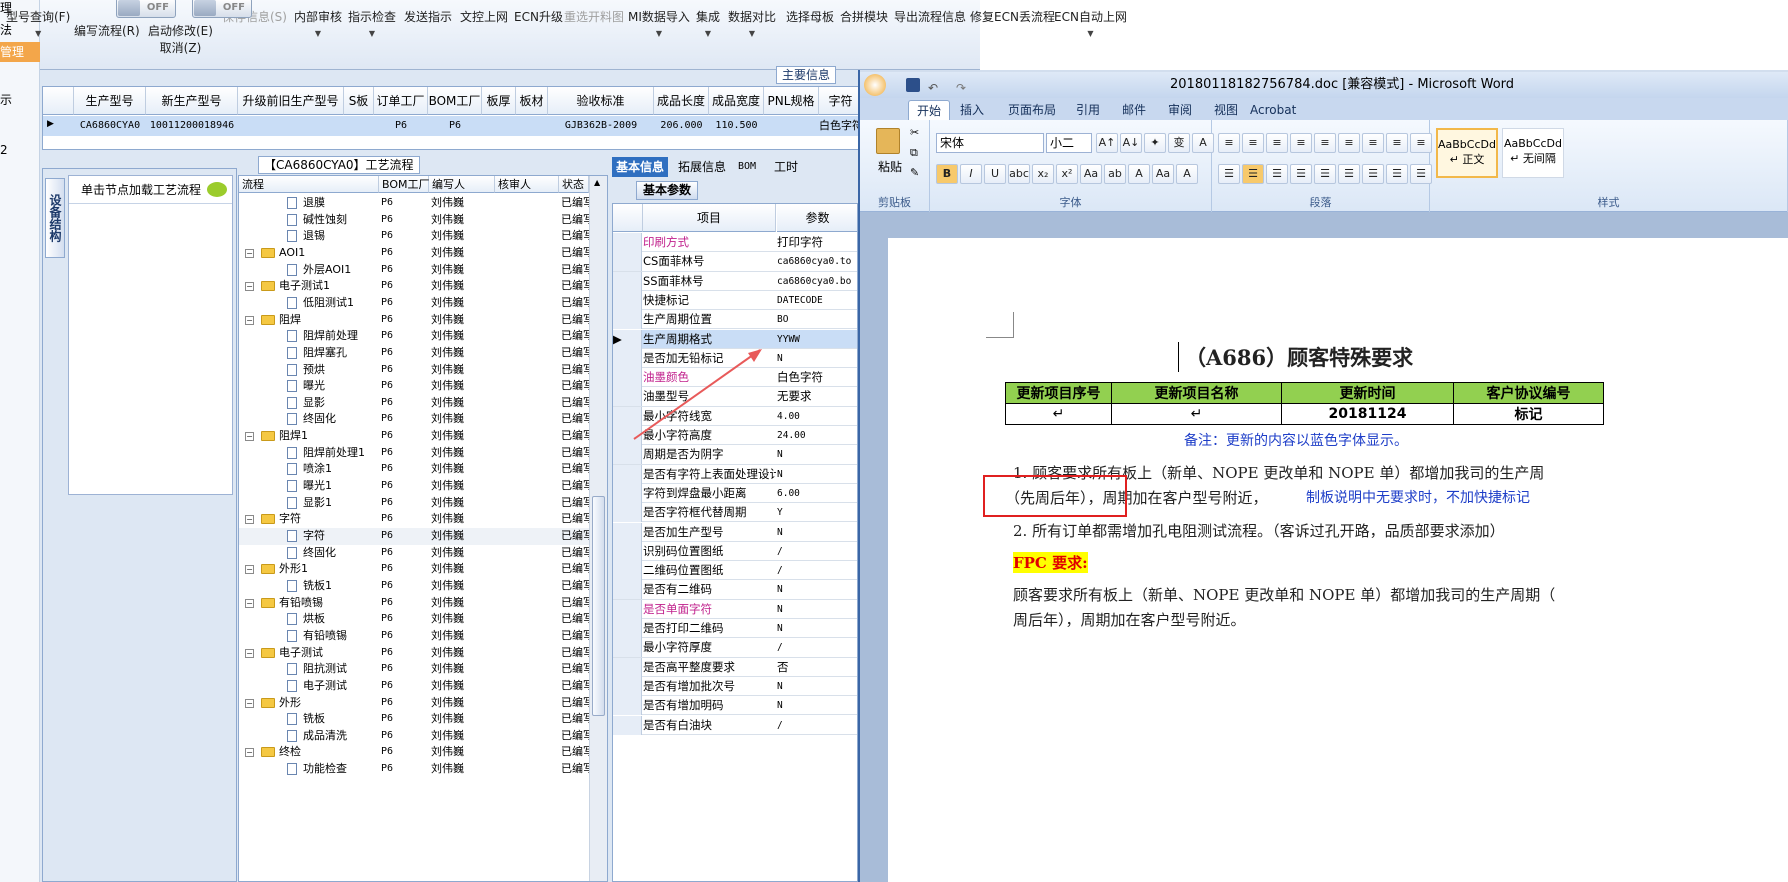  Describe the element at coordinates (817, 261) in the screenshot. I see `param-value: ca6860cya0.to` at that location.